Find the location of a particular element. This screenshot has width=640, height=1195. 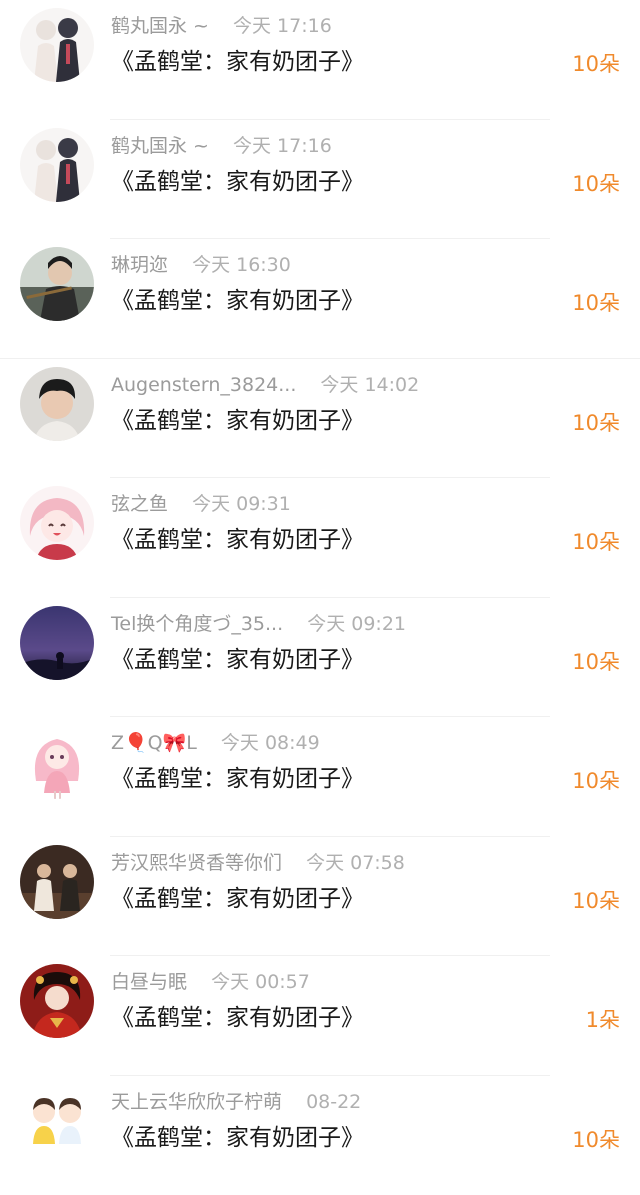

timestamp: 今天 07:58 is located at coordinates (355, 863).